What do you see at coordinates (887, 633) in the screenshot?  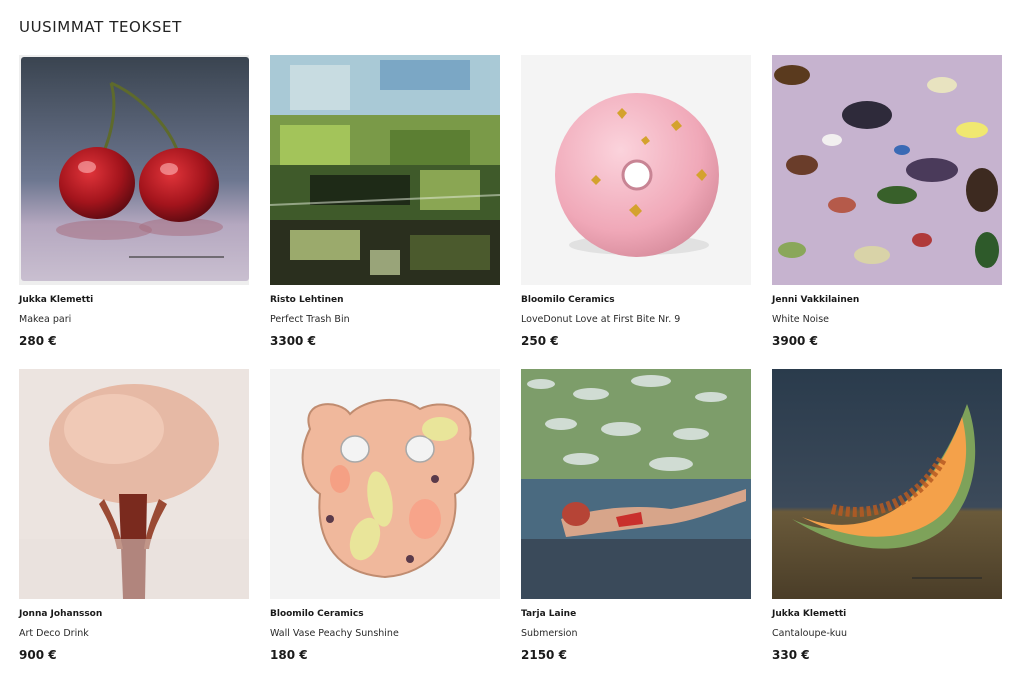 I see `artwork-title: Cantaloupe-kuu` at bounding box center [887, 633].